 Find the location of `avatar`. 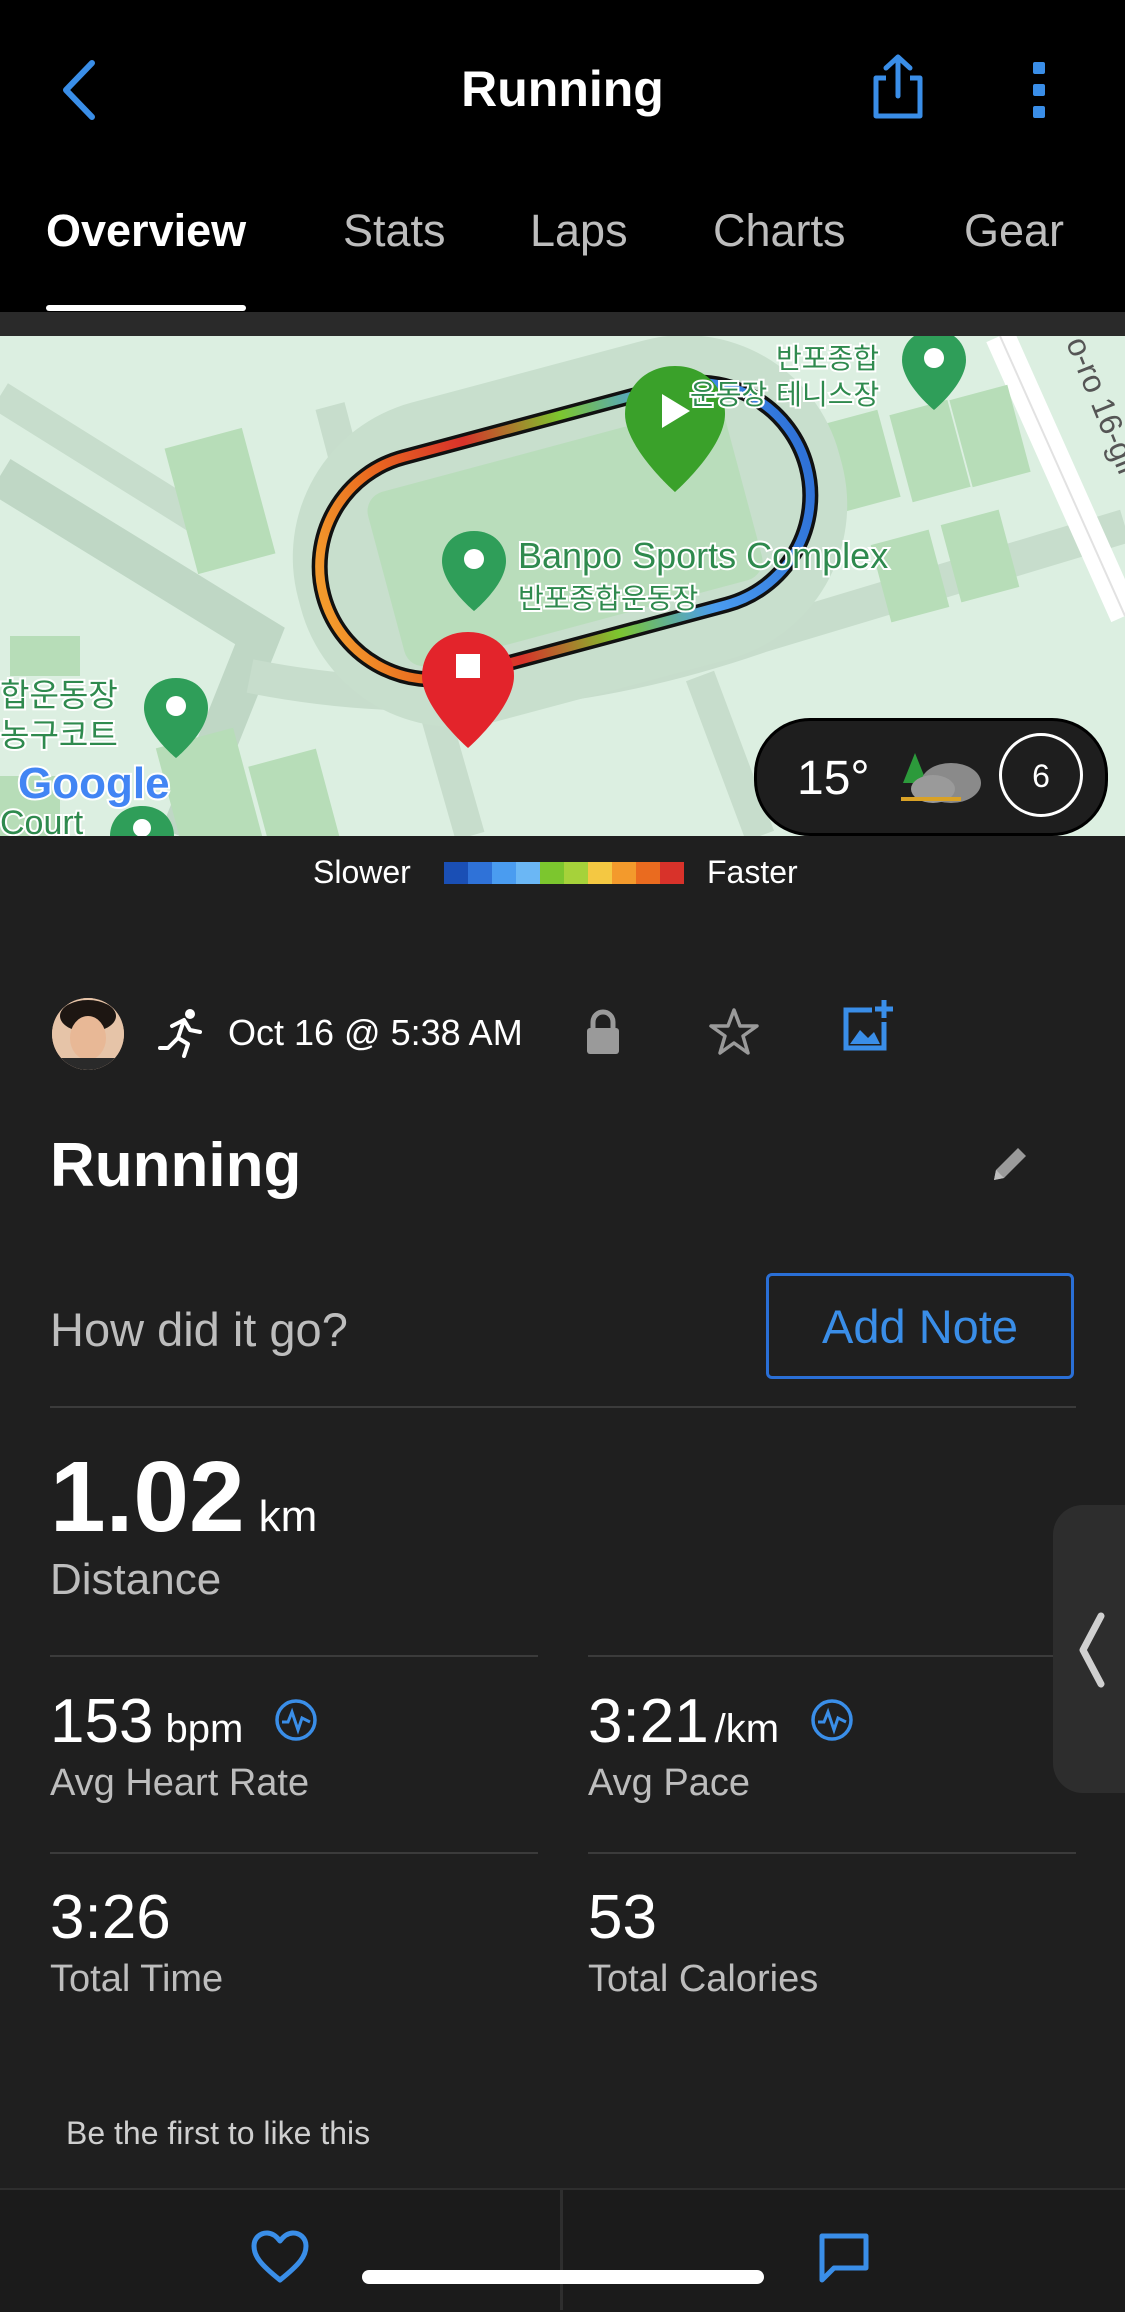

avatar is located at coordinates (88, 1034).